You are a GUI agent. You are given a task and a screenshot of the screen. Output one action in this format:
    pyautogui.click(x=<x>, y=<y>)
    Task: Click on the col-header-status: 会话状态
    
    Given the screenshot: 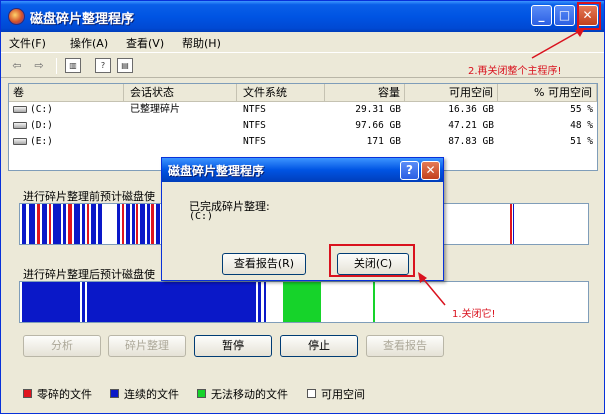 What is the action you would take?
    pyautogui.click(x=180, y=93)
    